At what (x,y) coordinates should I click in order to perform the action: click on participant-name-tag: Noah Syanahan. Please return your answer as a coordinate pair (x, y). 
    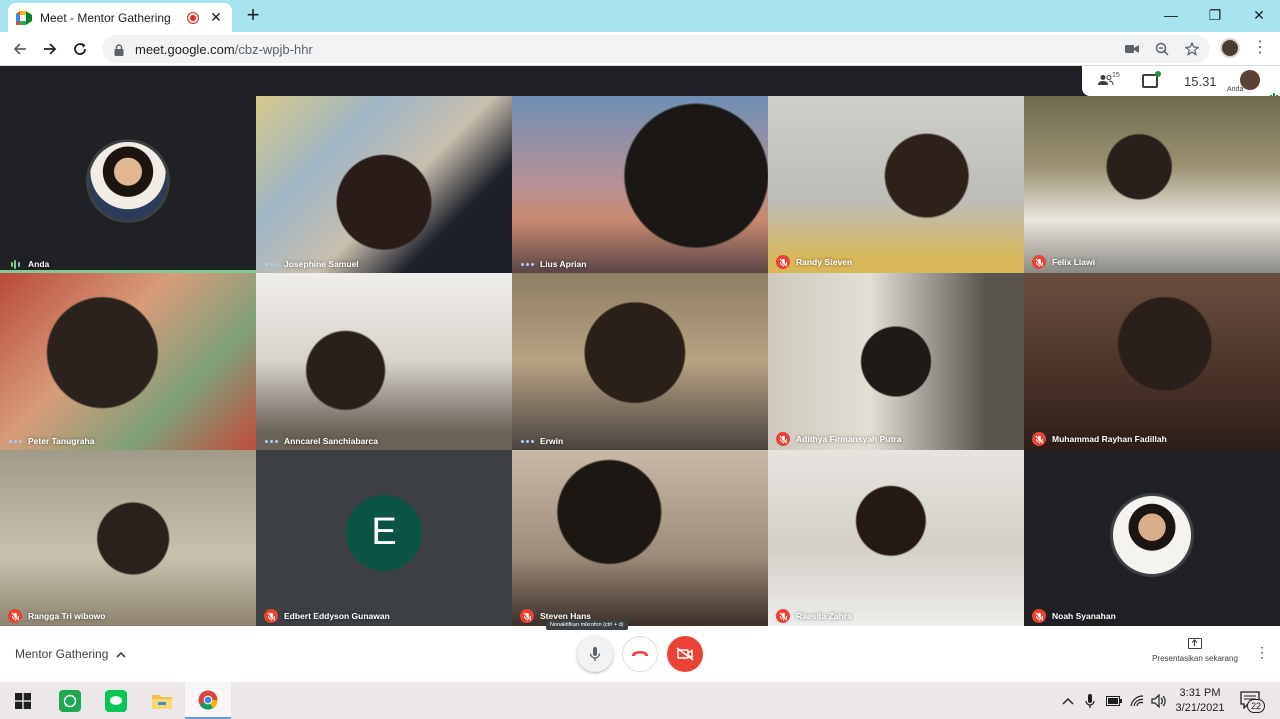
    Looking at the image, I should click on (1074, 616).